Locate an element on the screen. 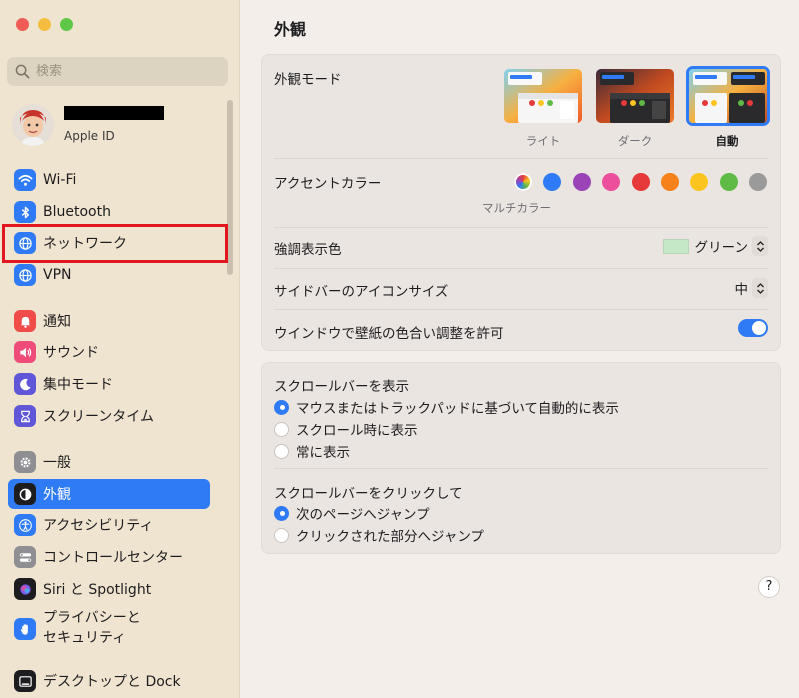 This screenshot has width=799, height=698. radio-label: 常に表示 is located at coordinates (323, 453).